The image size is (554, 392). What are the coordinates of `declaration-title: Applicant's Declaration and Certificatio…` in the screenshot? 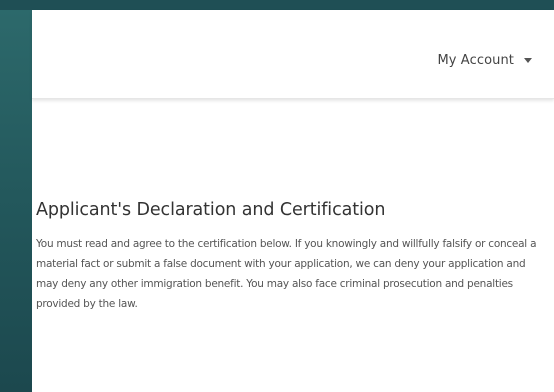 It's located at (211, 210).